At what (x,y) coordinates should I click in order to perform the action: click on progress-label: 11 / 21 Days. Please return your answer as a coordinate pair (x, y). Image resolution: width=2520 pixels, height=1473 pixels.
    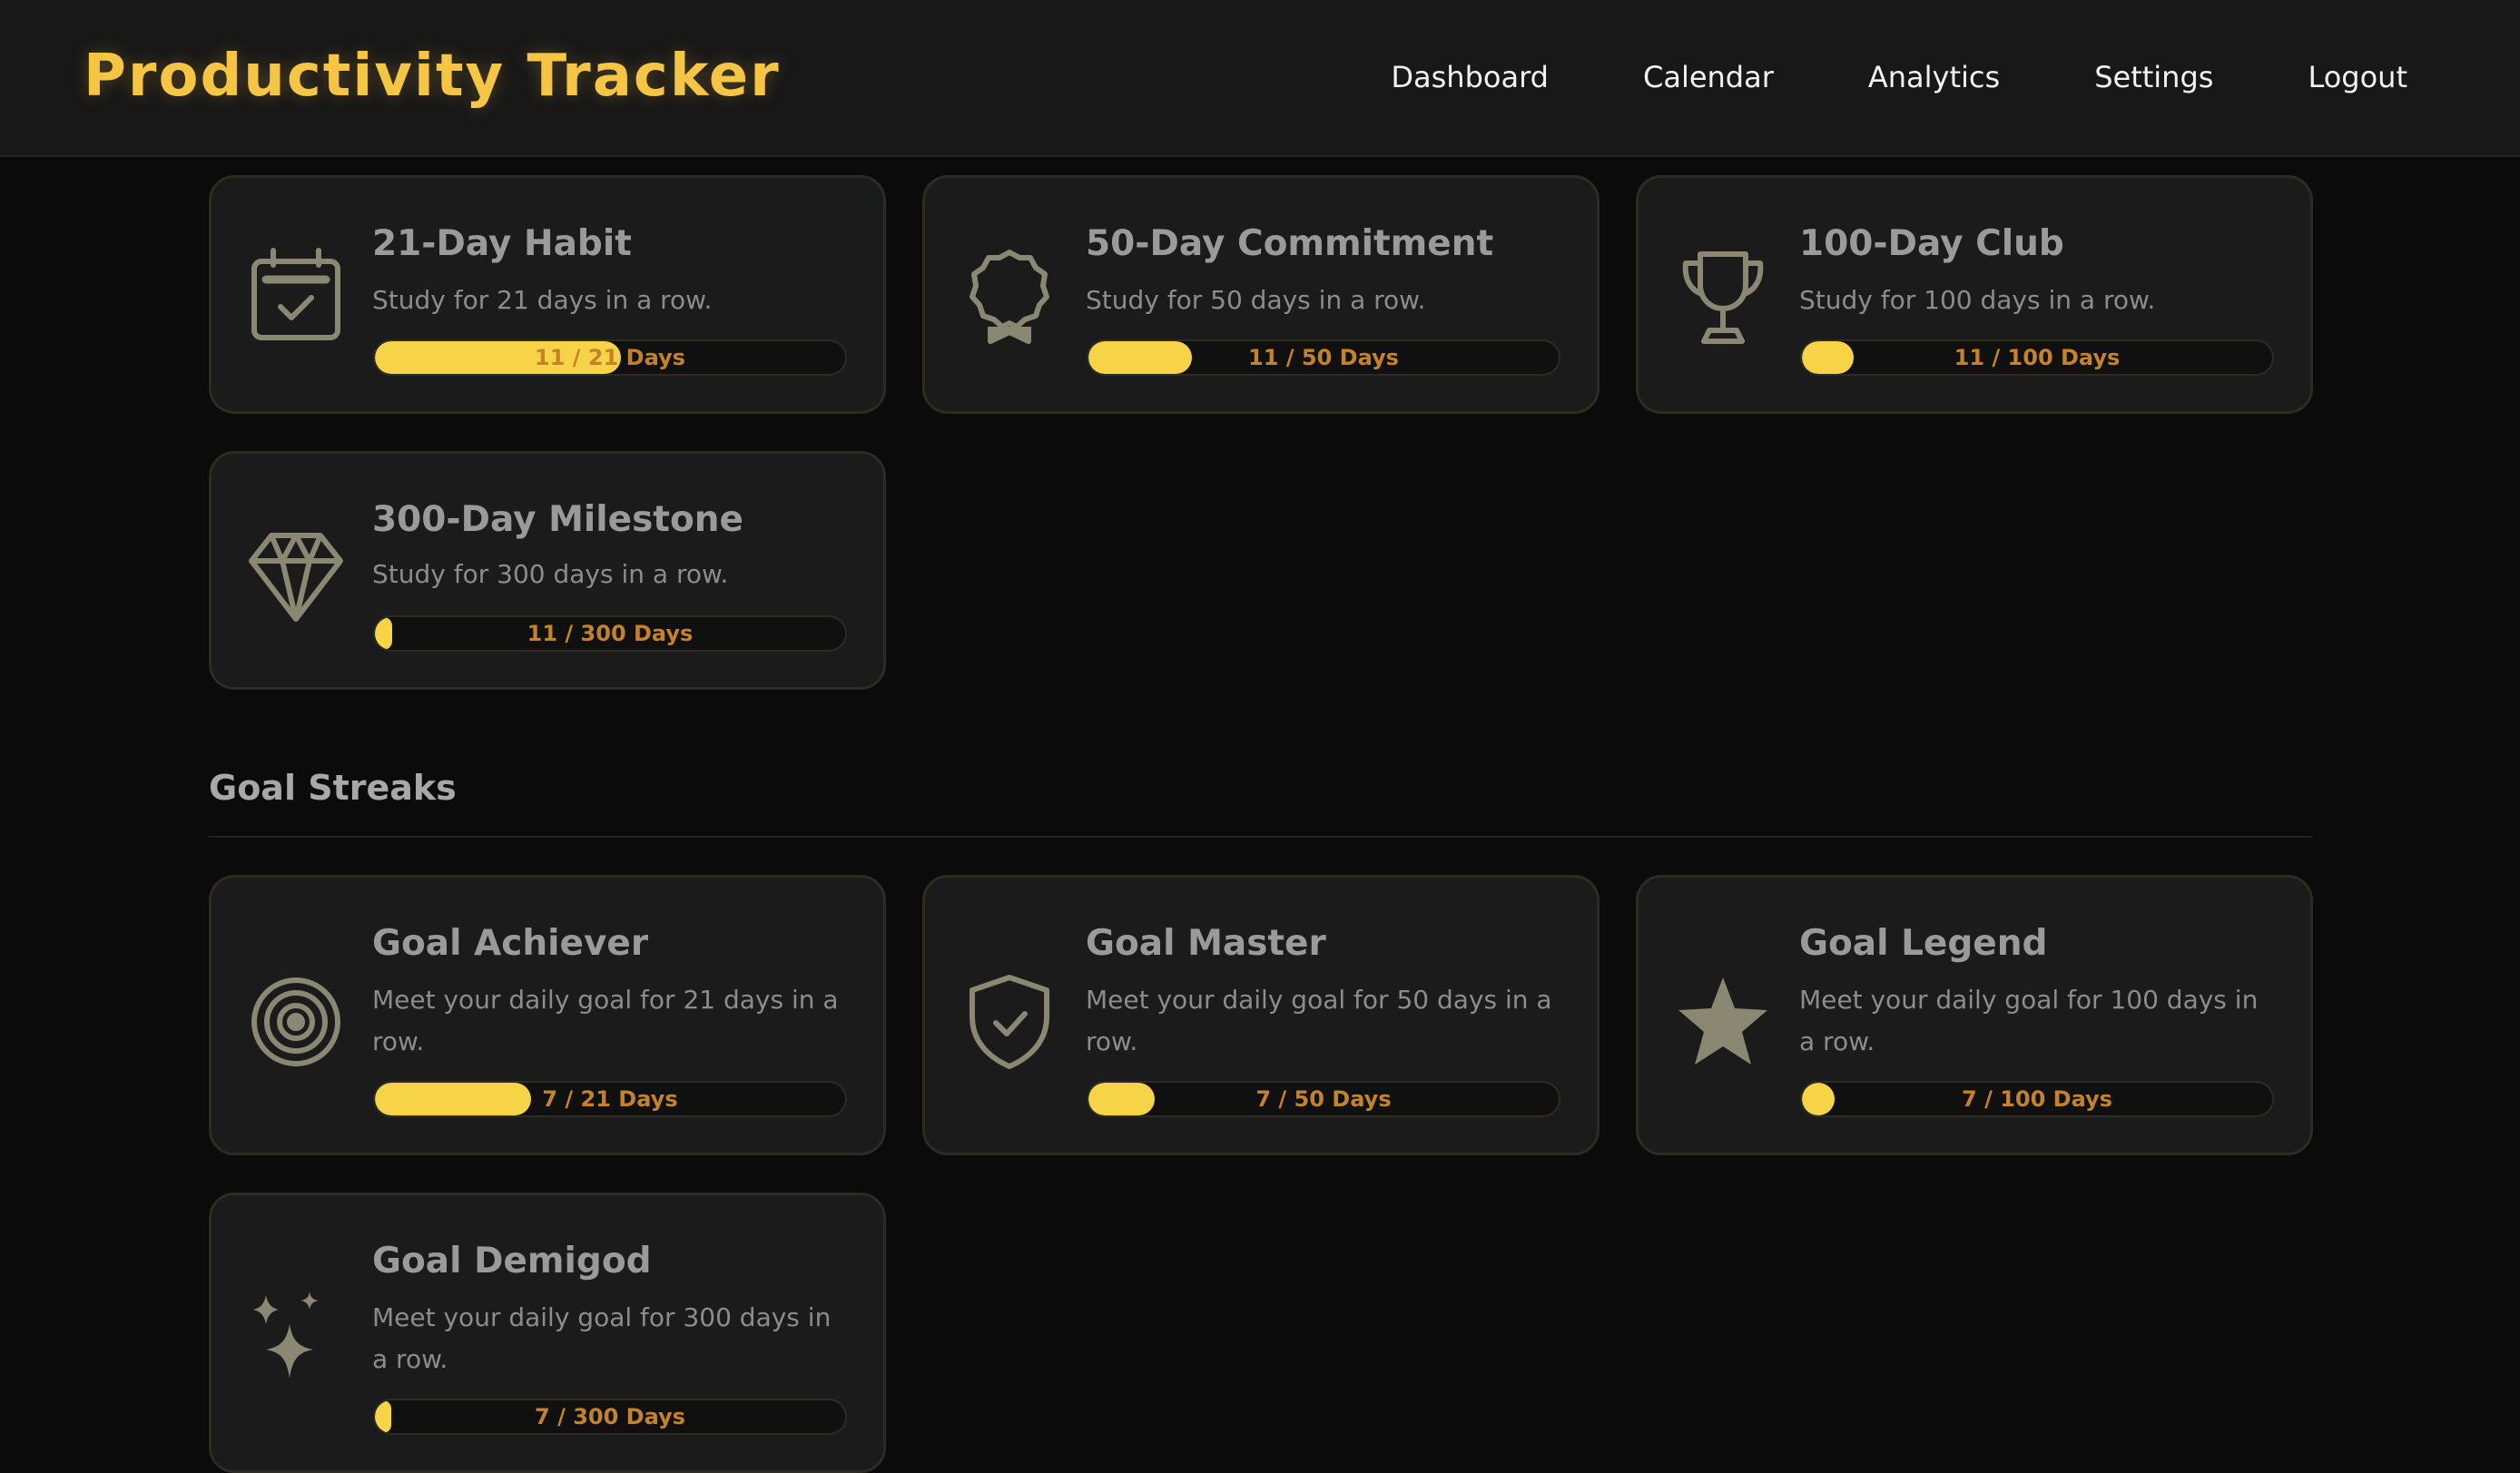
    Looking at the image, I should click on (610, 357).